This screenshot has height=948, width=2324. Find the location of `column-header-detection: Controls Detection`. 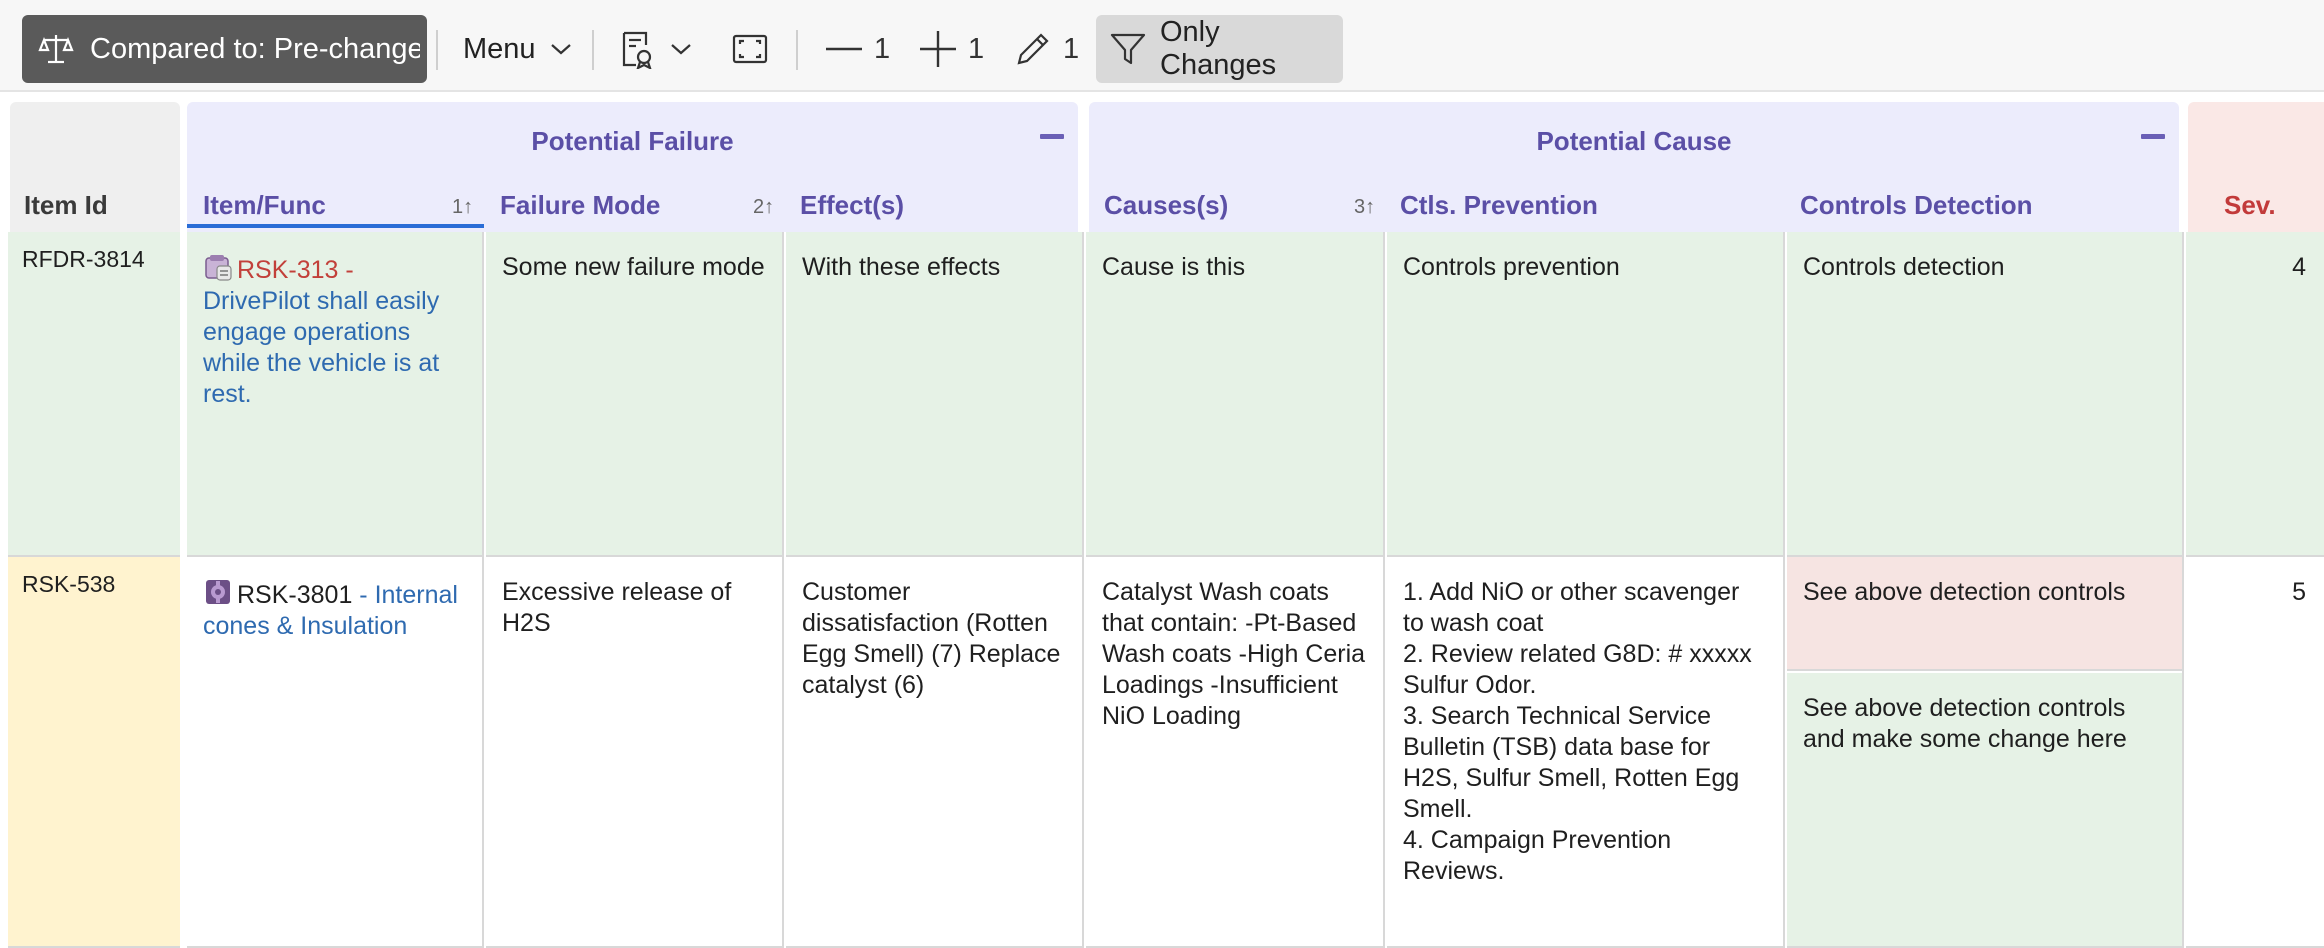

column-header-detection: Controls Detection is located at coordinates (1916, 205).